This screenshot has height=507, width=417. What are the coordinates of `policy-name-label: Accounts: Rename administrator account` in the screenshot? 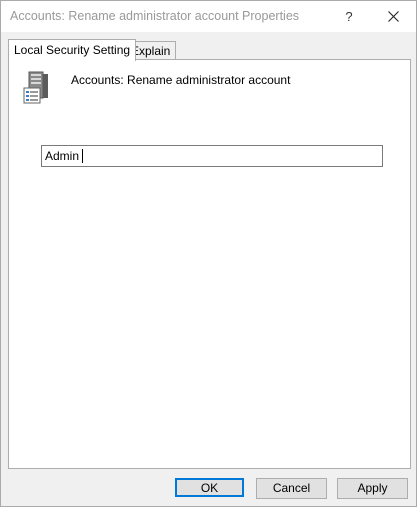 It's located at (181, 80).